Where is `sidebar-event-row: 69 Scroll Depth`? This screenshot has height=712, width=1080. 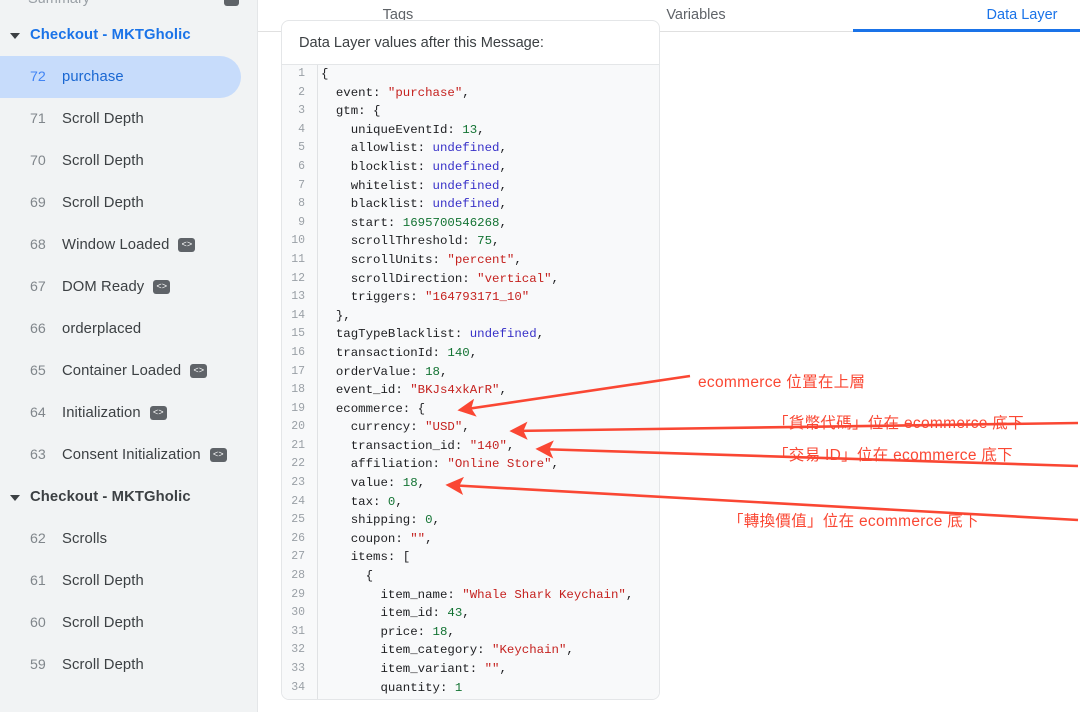 sidebar-event-row: 69 Scroll Depth is located at coordinates (120, 203).